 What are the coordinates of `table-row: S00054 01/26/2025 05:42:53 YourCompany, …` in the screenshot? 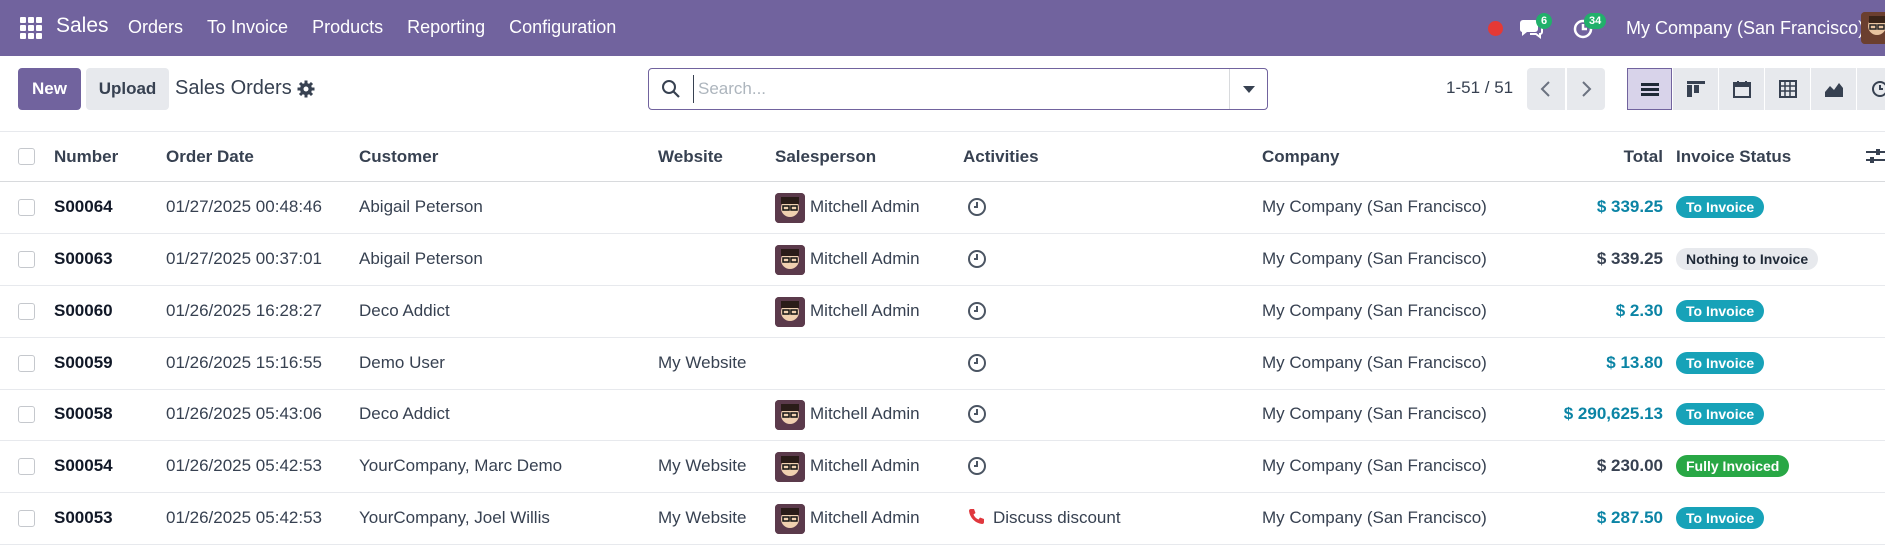 It's located at (942, 467).